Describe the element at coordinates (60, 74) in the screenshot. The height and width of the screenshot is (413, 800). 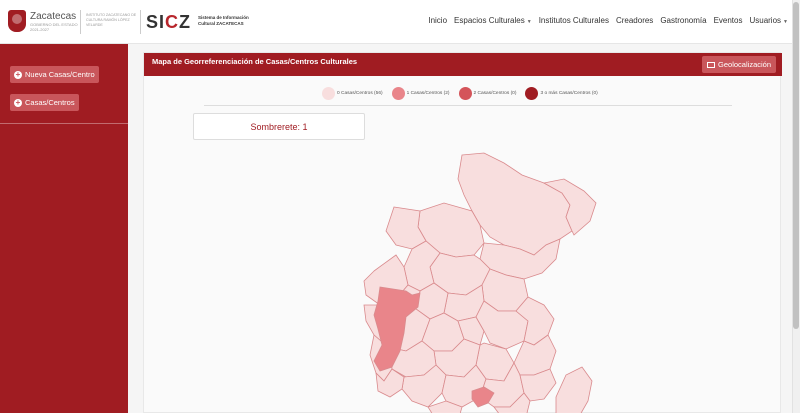
I see `button-label: Nueva Casas/Centro` at that location.